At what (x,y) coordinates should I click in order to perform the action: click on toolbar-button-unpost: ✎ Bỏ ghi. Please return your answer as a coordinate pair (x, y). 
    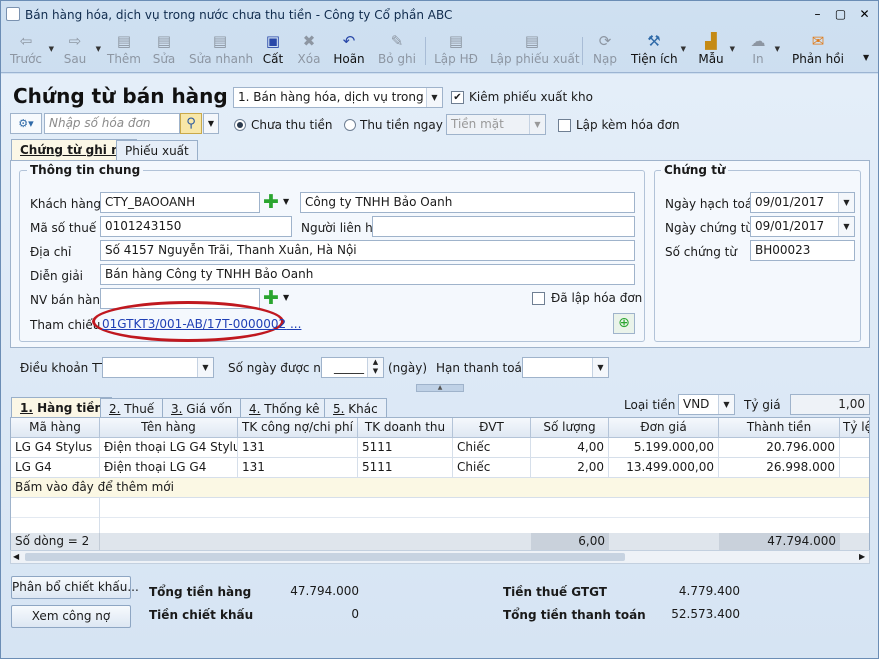
    Looking at the image, I should click on (397, 51).